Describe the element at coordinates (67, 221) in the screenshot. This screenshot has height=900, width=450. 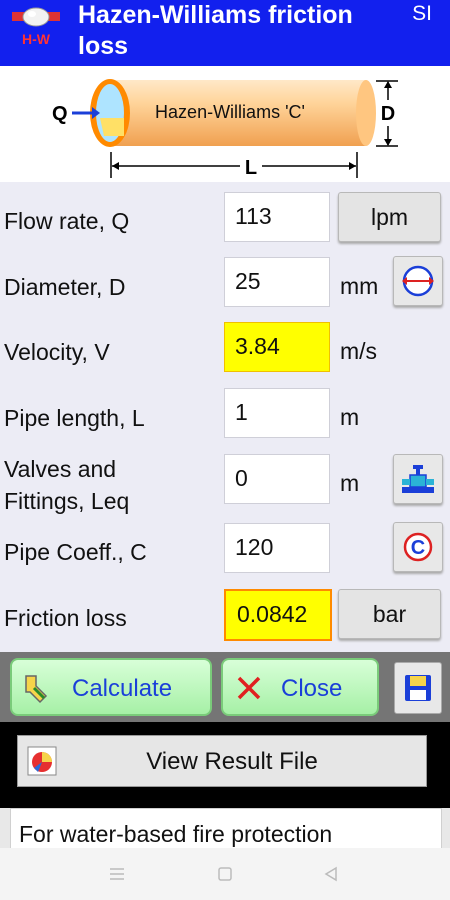
I see `flow-rate-label: Flow rate, Q` at that location.